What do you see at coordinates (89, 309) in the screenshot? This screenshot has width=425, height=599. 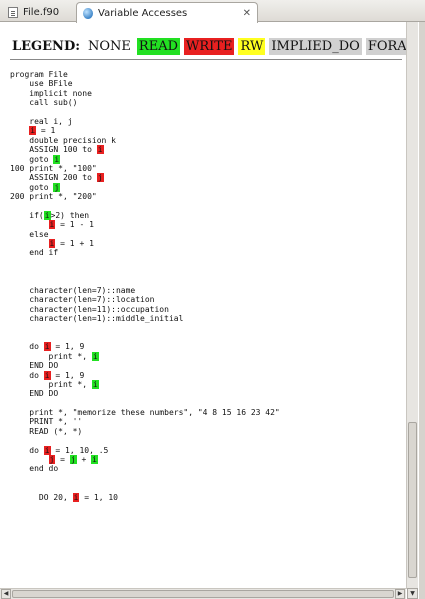 I see `code-text: character(len=11)::occupation` at bounding box center [89, 309].